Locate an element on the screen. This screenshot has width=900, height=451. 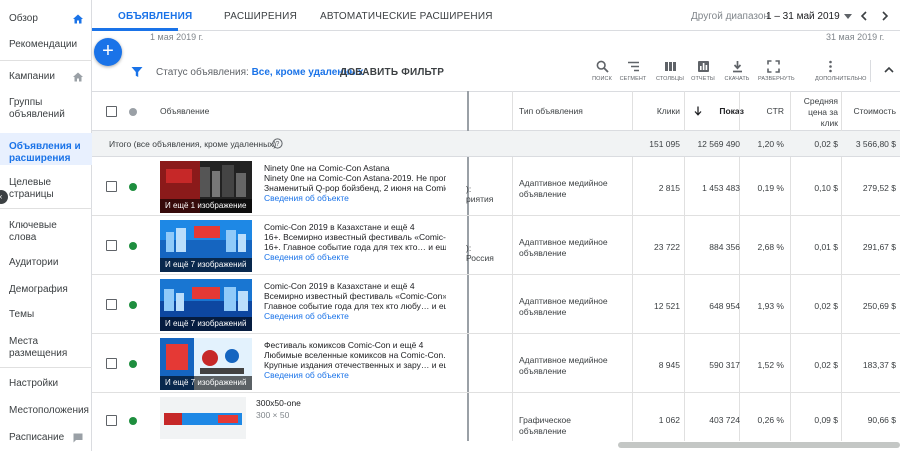
truncated-cell: Россия is located at coordinates (480, 258).